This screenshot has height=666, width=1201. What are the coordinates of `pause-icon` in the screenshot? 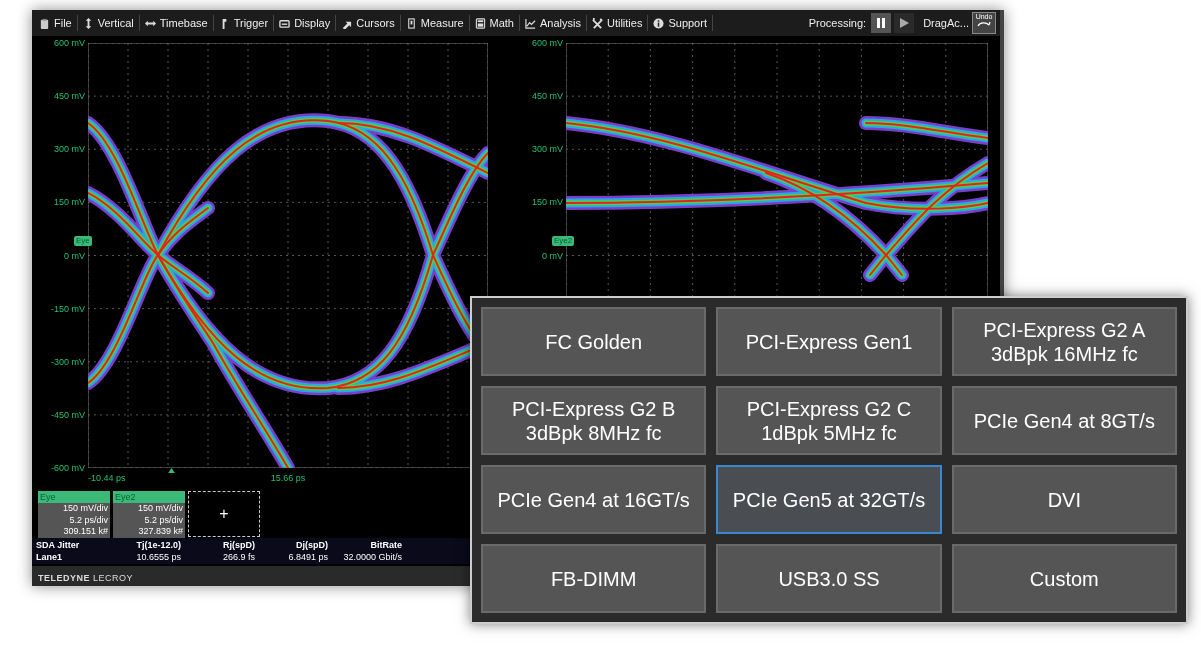 It's located at (881, 23).